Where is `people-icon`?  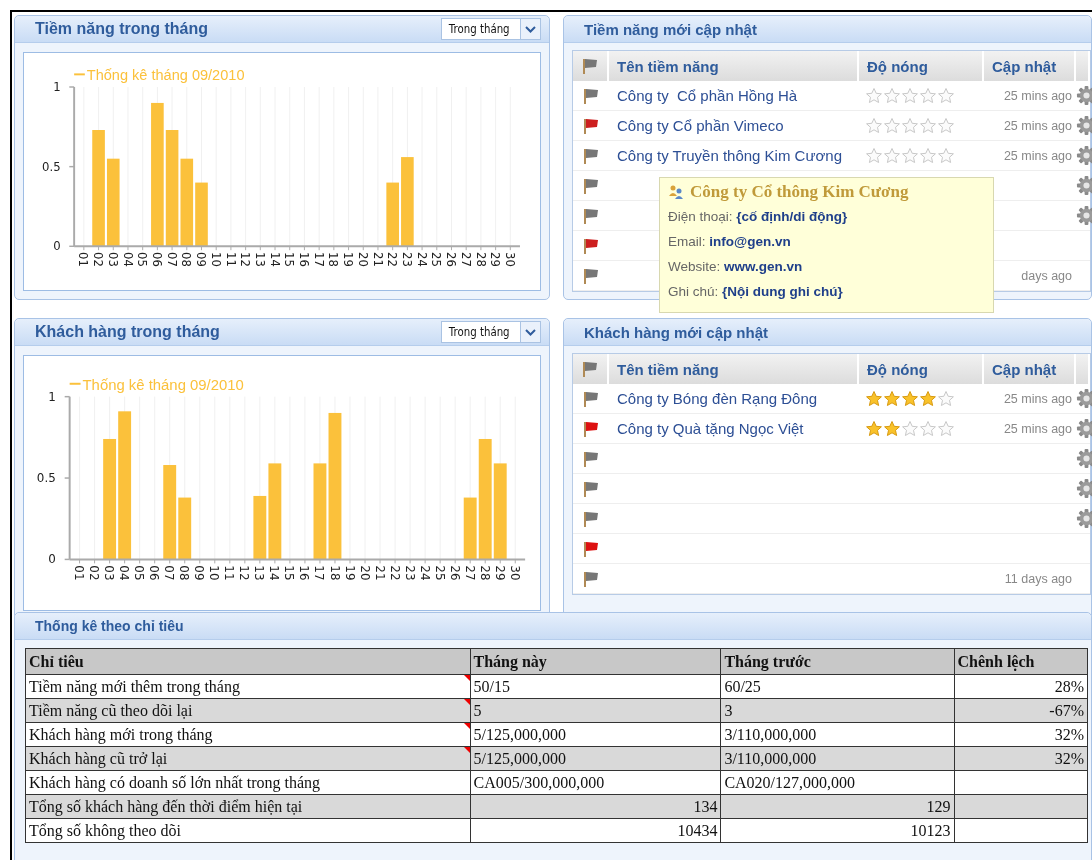 people-icon is located at coordinates (676, 192).